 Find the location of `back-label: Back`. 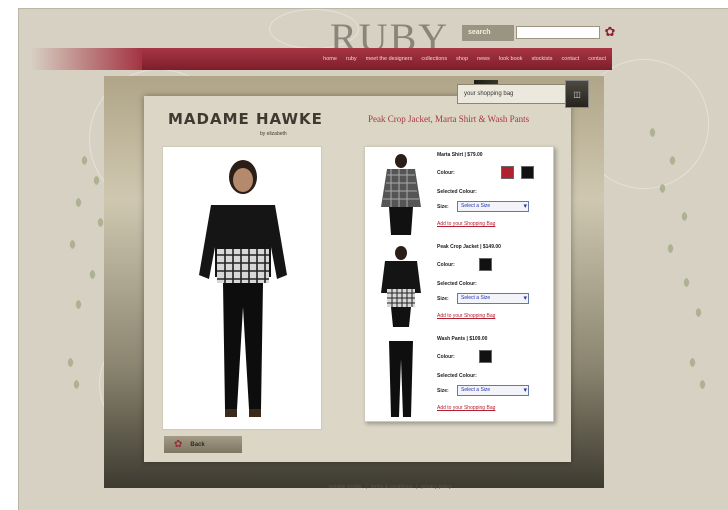

back-label: Back is located at coordinates (197, 444).